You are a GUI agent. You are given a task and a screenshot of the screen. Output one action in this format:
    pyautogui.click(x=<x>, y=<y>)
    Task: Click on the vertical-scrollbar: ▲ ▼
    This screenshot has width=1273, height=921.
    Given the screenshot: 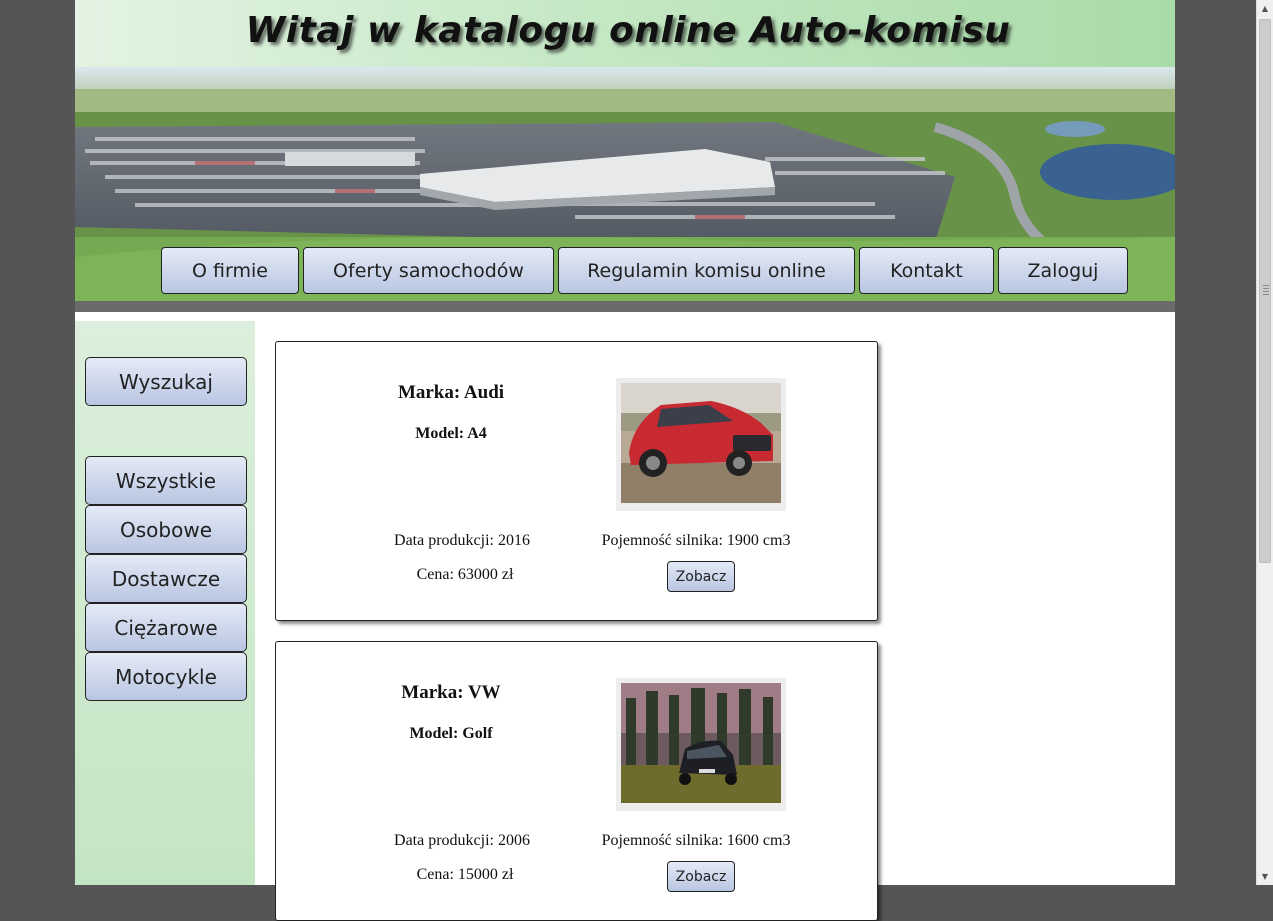 What is the action you would take?
    pyautogui.click(x=1264, y=442)
    